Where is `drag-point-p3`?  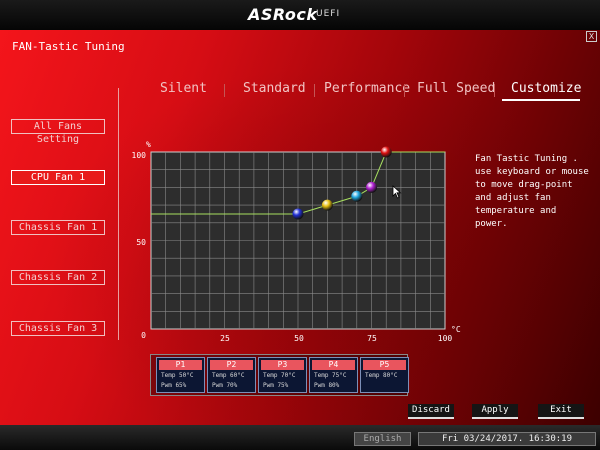 drag-point-p3 is located at coordinates (357, 196).